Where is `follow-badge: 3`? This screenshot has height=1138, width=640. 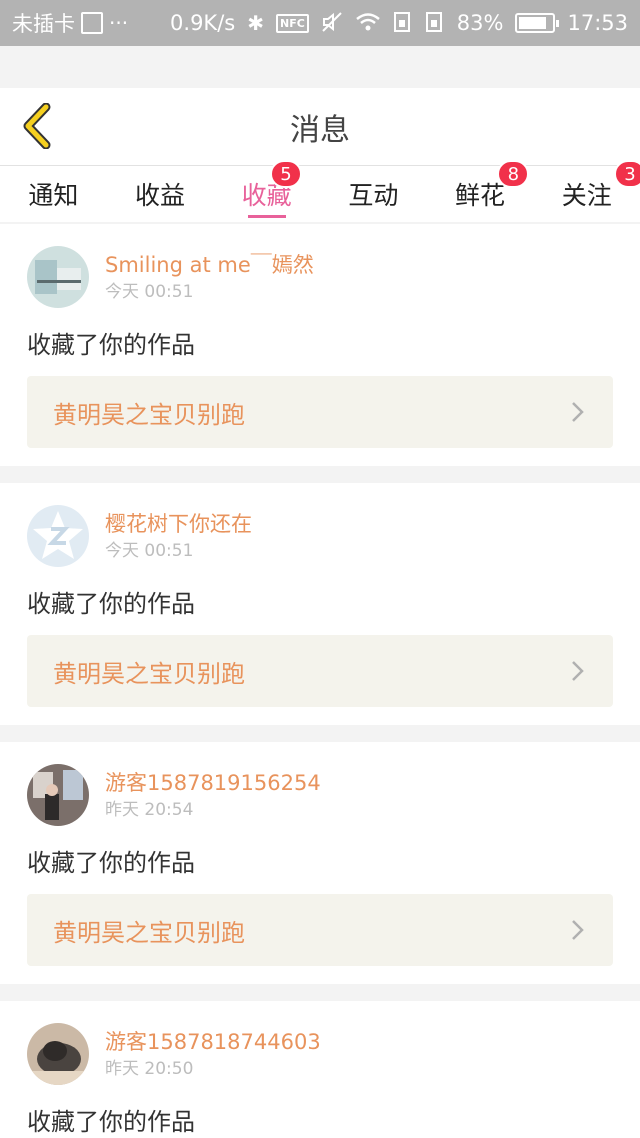 follow-badge: 3 is located at coordinates (627, 174).